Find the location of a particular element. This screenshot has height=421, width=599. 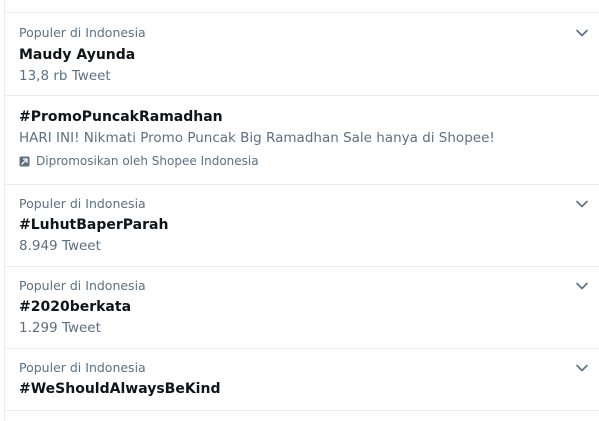

trend-tweet-count: 13,8 rb Tweet is located at coordinates (65, 76).